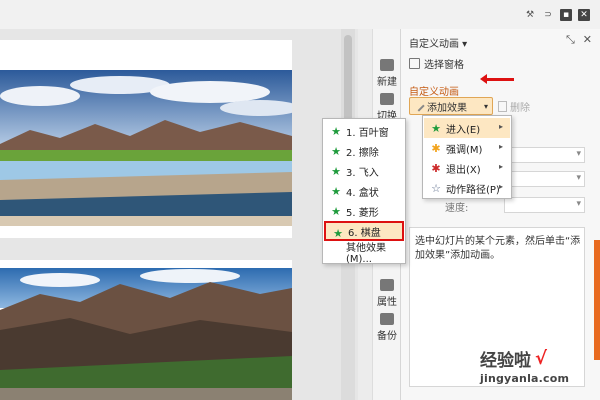  Describe the element at coordinates (387, 327) in the screenshot. I see `tool-backup: 备份` at that location.